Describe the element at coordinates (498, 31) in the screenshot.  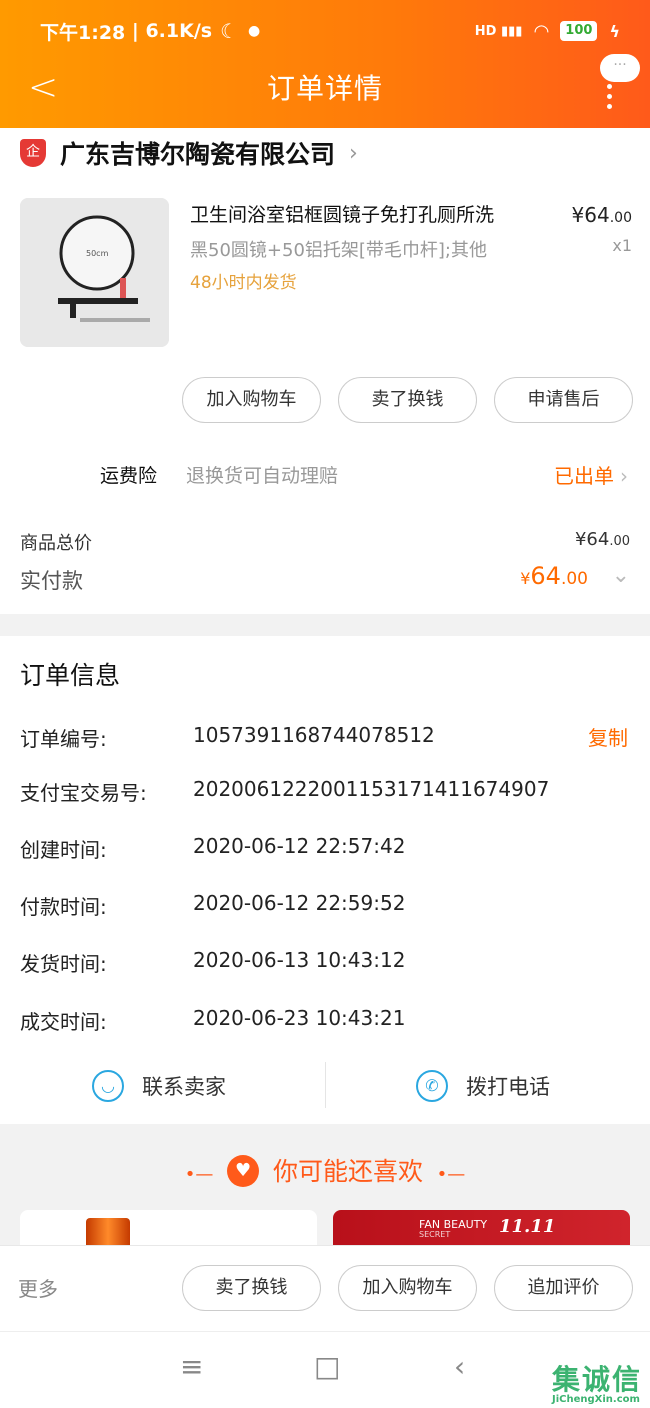
I see `signal-icon: HD ▮▮▮` at that location.